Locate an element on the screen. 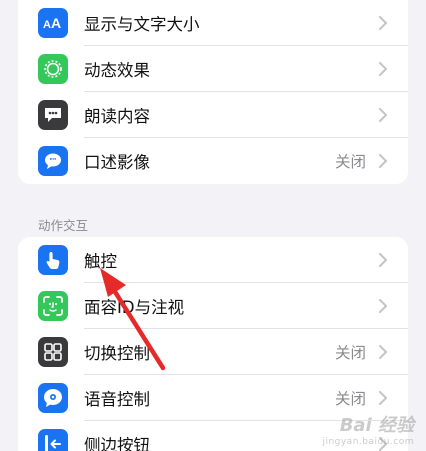 This screenshot has height=451, width=426. row-touch: 触控 is located at coordinates (213, 260).